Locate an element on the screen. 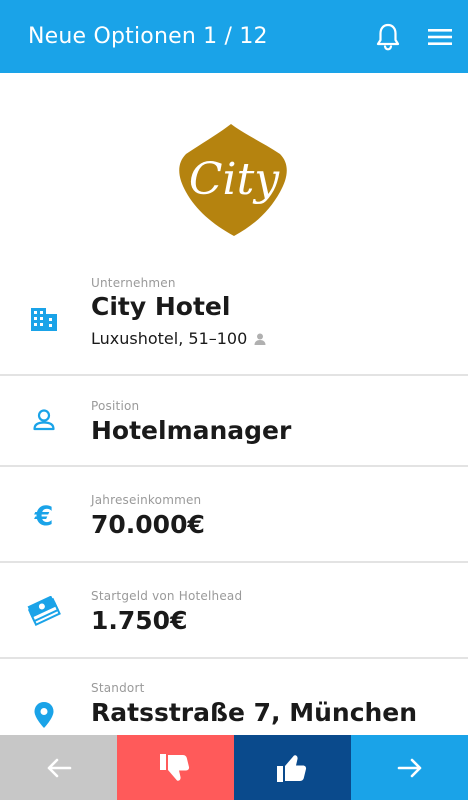 This screenshot has width=468, height=800. money-icon is located at coordinates (44, 611).